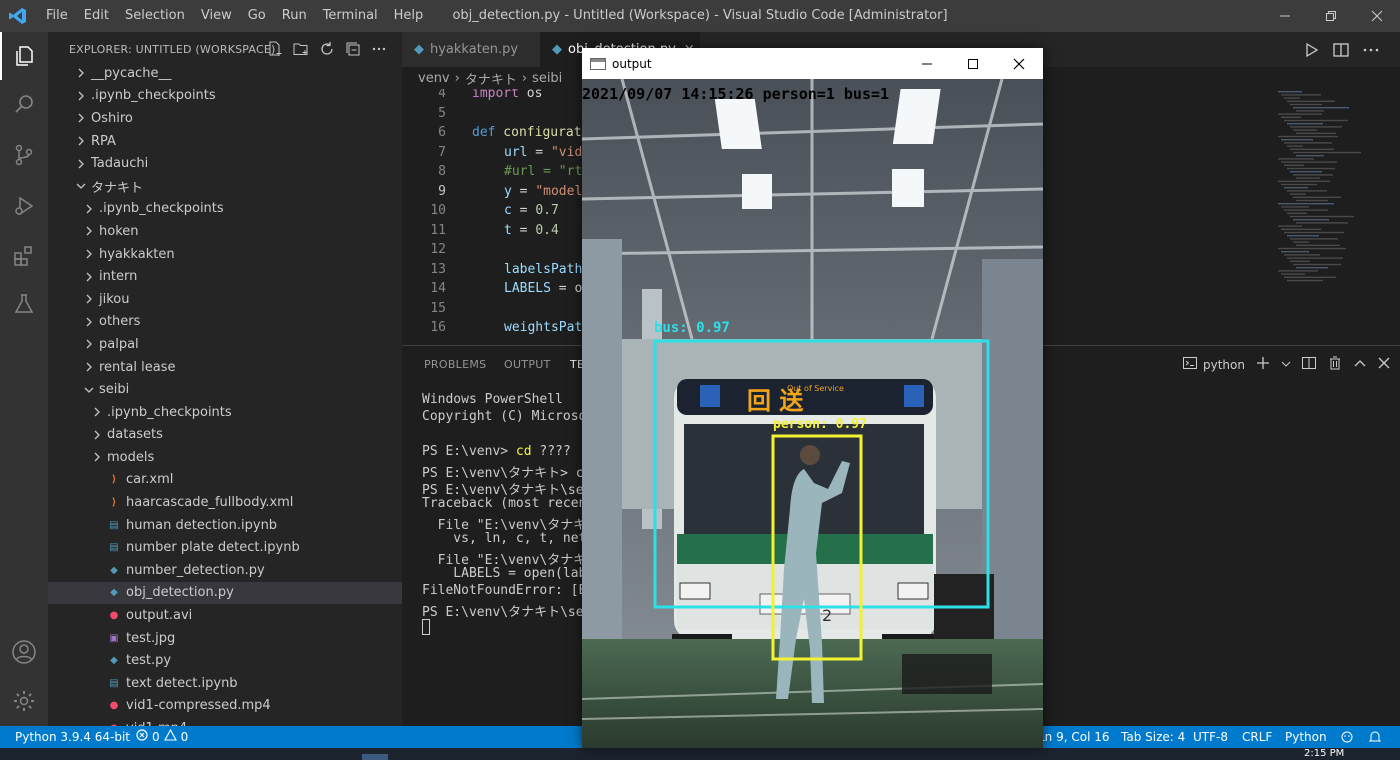  I want to click on menu-terminal: Terminal, so click(350, 16).